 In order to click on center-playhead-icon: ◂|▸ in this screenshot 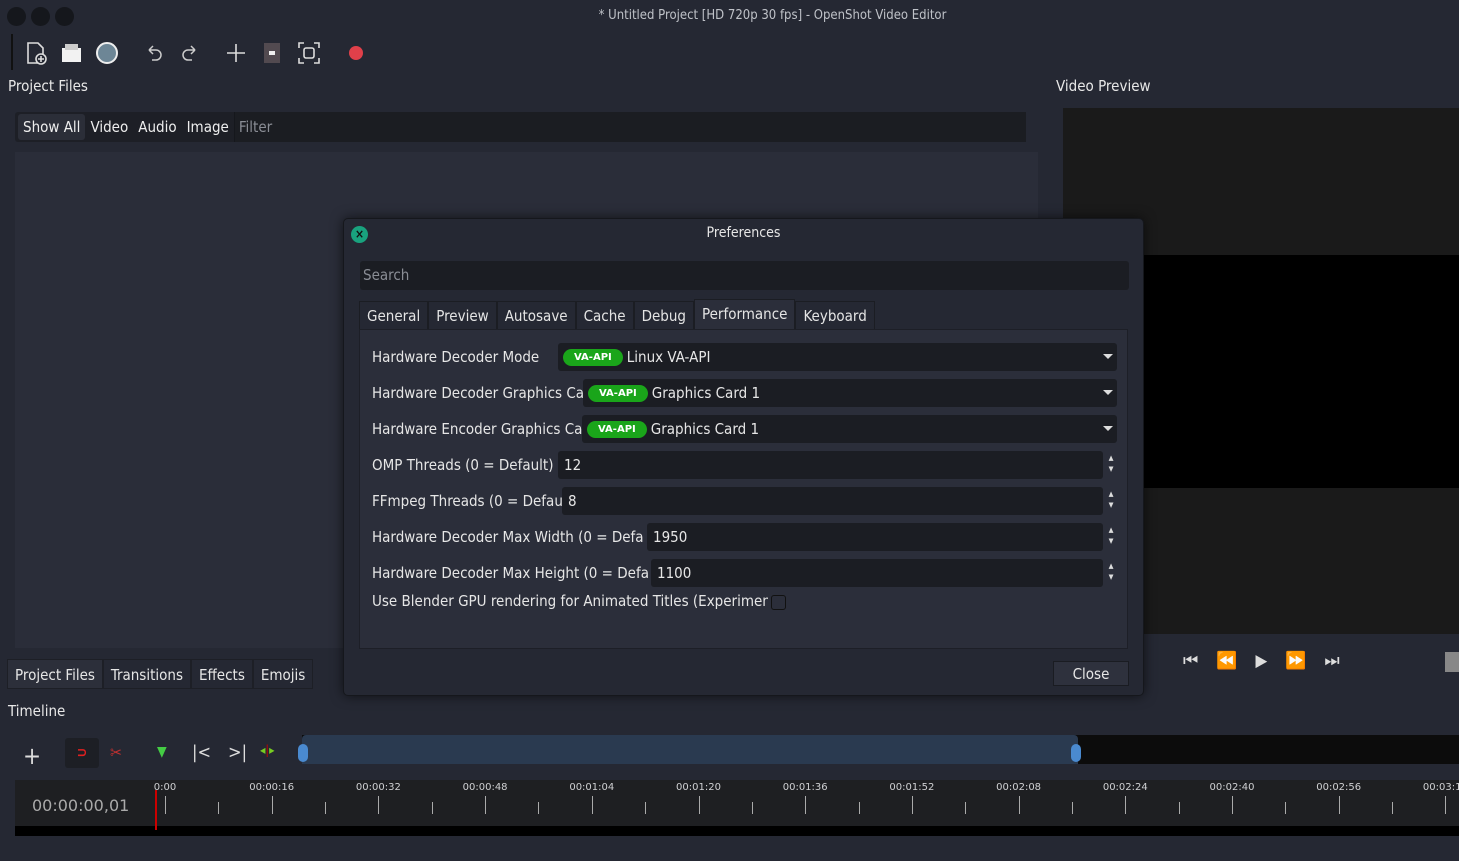, I will do `click(267, 750)`.